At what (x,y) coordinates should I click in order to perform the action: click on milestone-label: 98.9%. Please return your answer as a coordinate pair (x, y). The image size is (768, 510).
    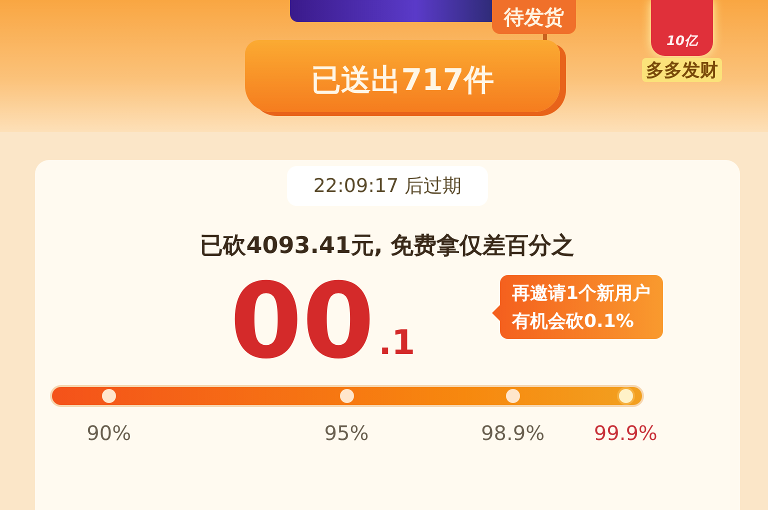
    Looking at the image, I should click on (513, 433).